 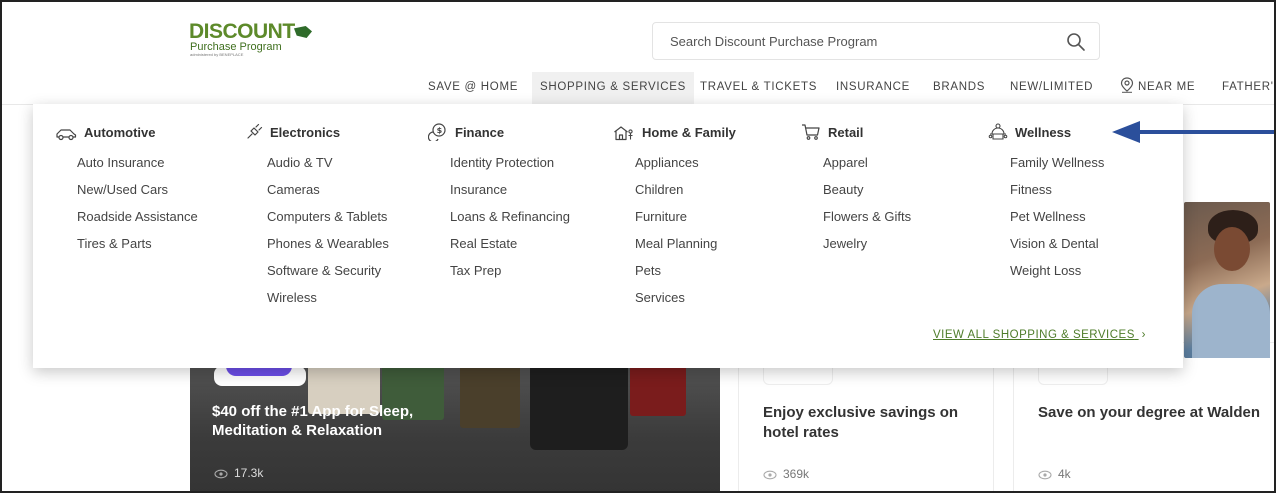 I want to click on category-title: Home & Family, so click(x=689, y=132).